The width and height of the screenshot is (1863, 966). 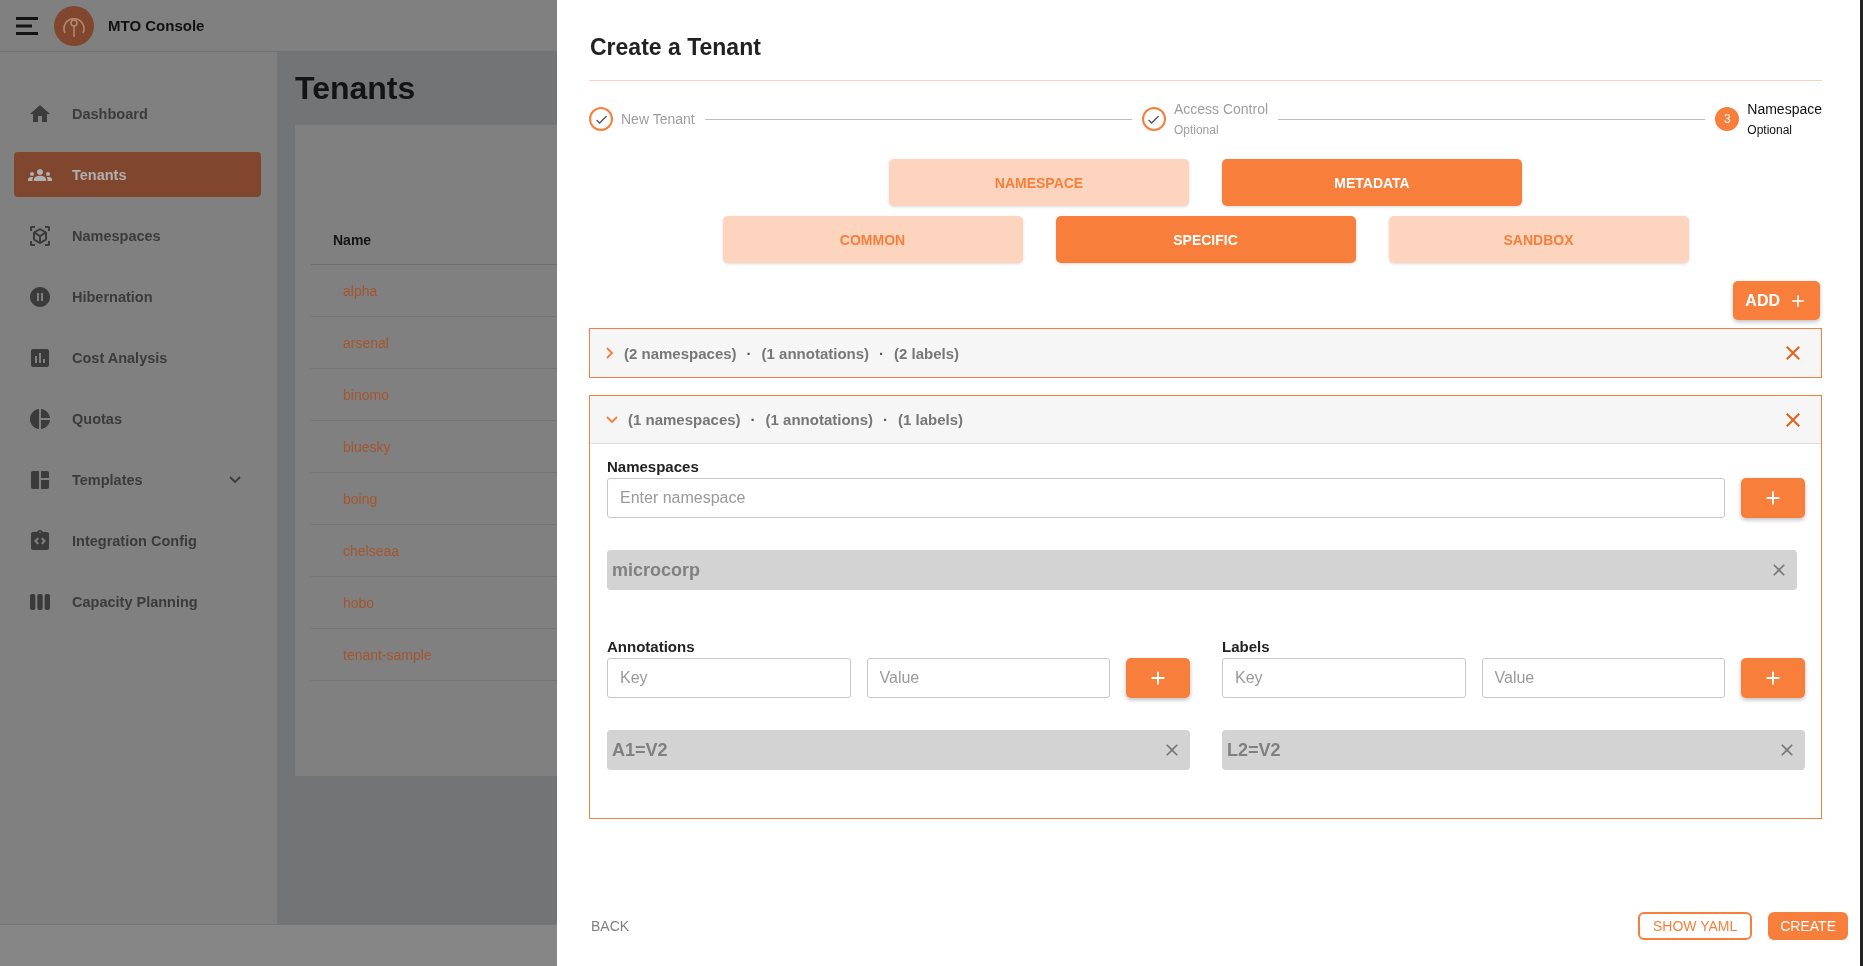 What do you see at coordinates (676, 48) in the screenshot?
I see `drawer-title: Create a Tenant` at bounding box center [676, 48].